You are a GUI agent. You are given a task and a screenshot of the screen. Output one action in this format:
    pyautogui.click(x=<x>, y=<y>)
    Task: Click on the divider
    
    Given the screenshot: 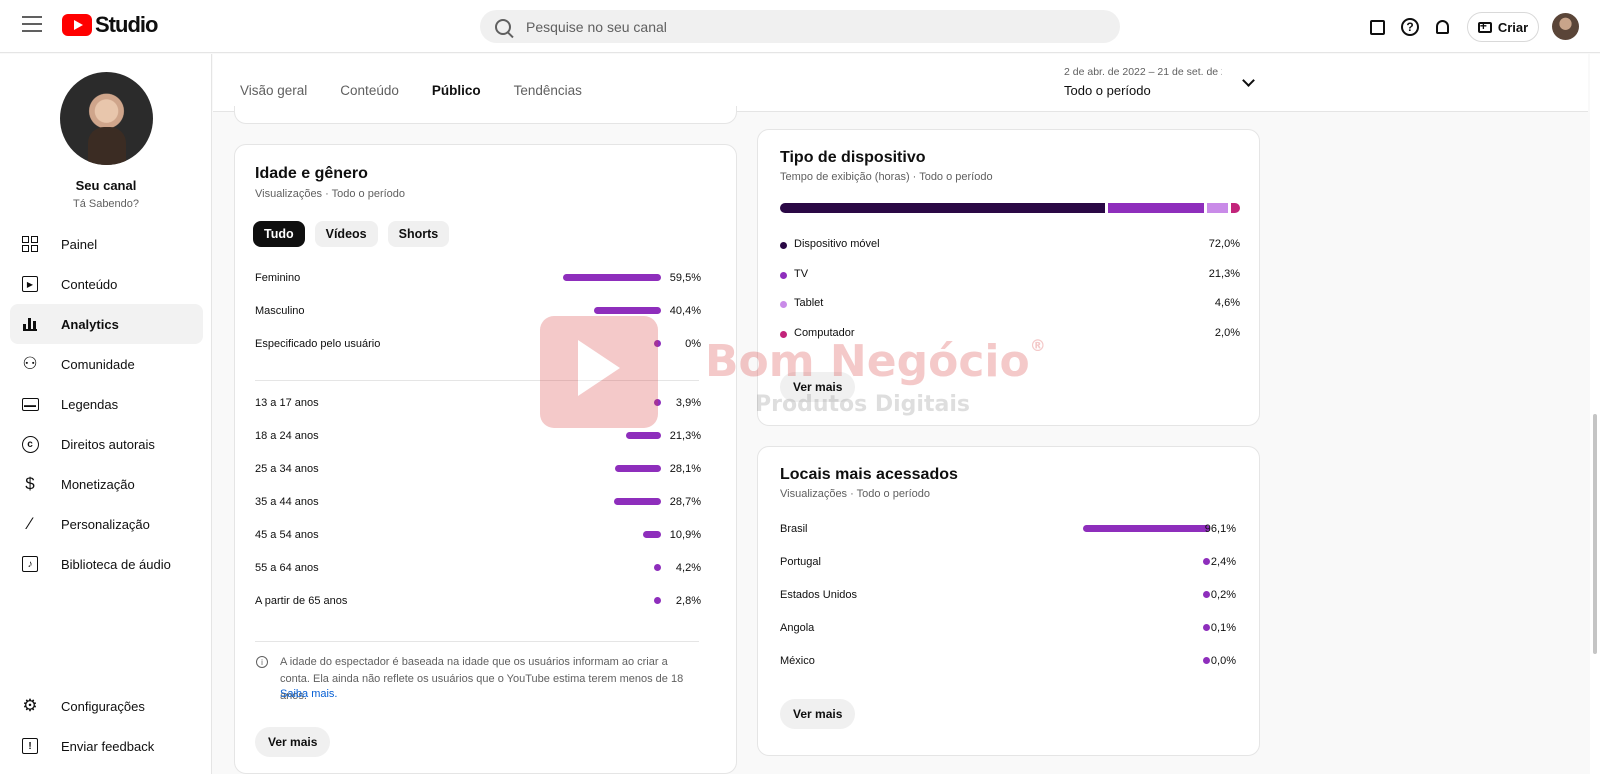 What is the action you would take?
    pyautogui.click(x=477, y=641)
    